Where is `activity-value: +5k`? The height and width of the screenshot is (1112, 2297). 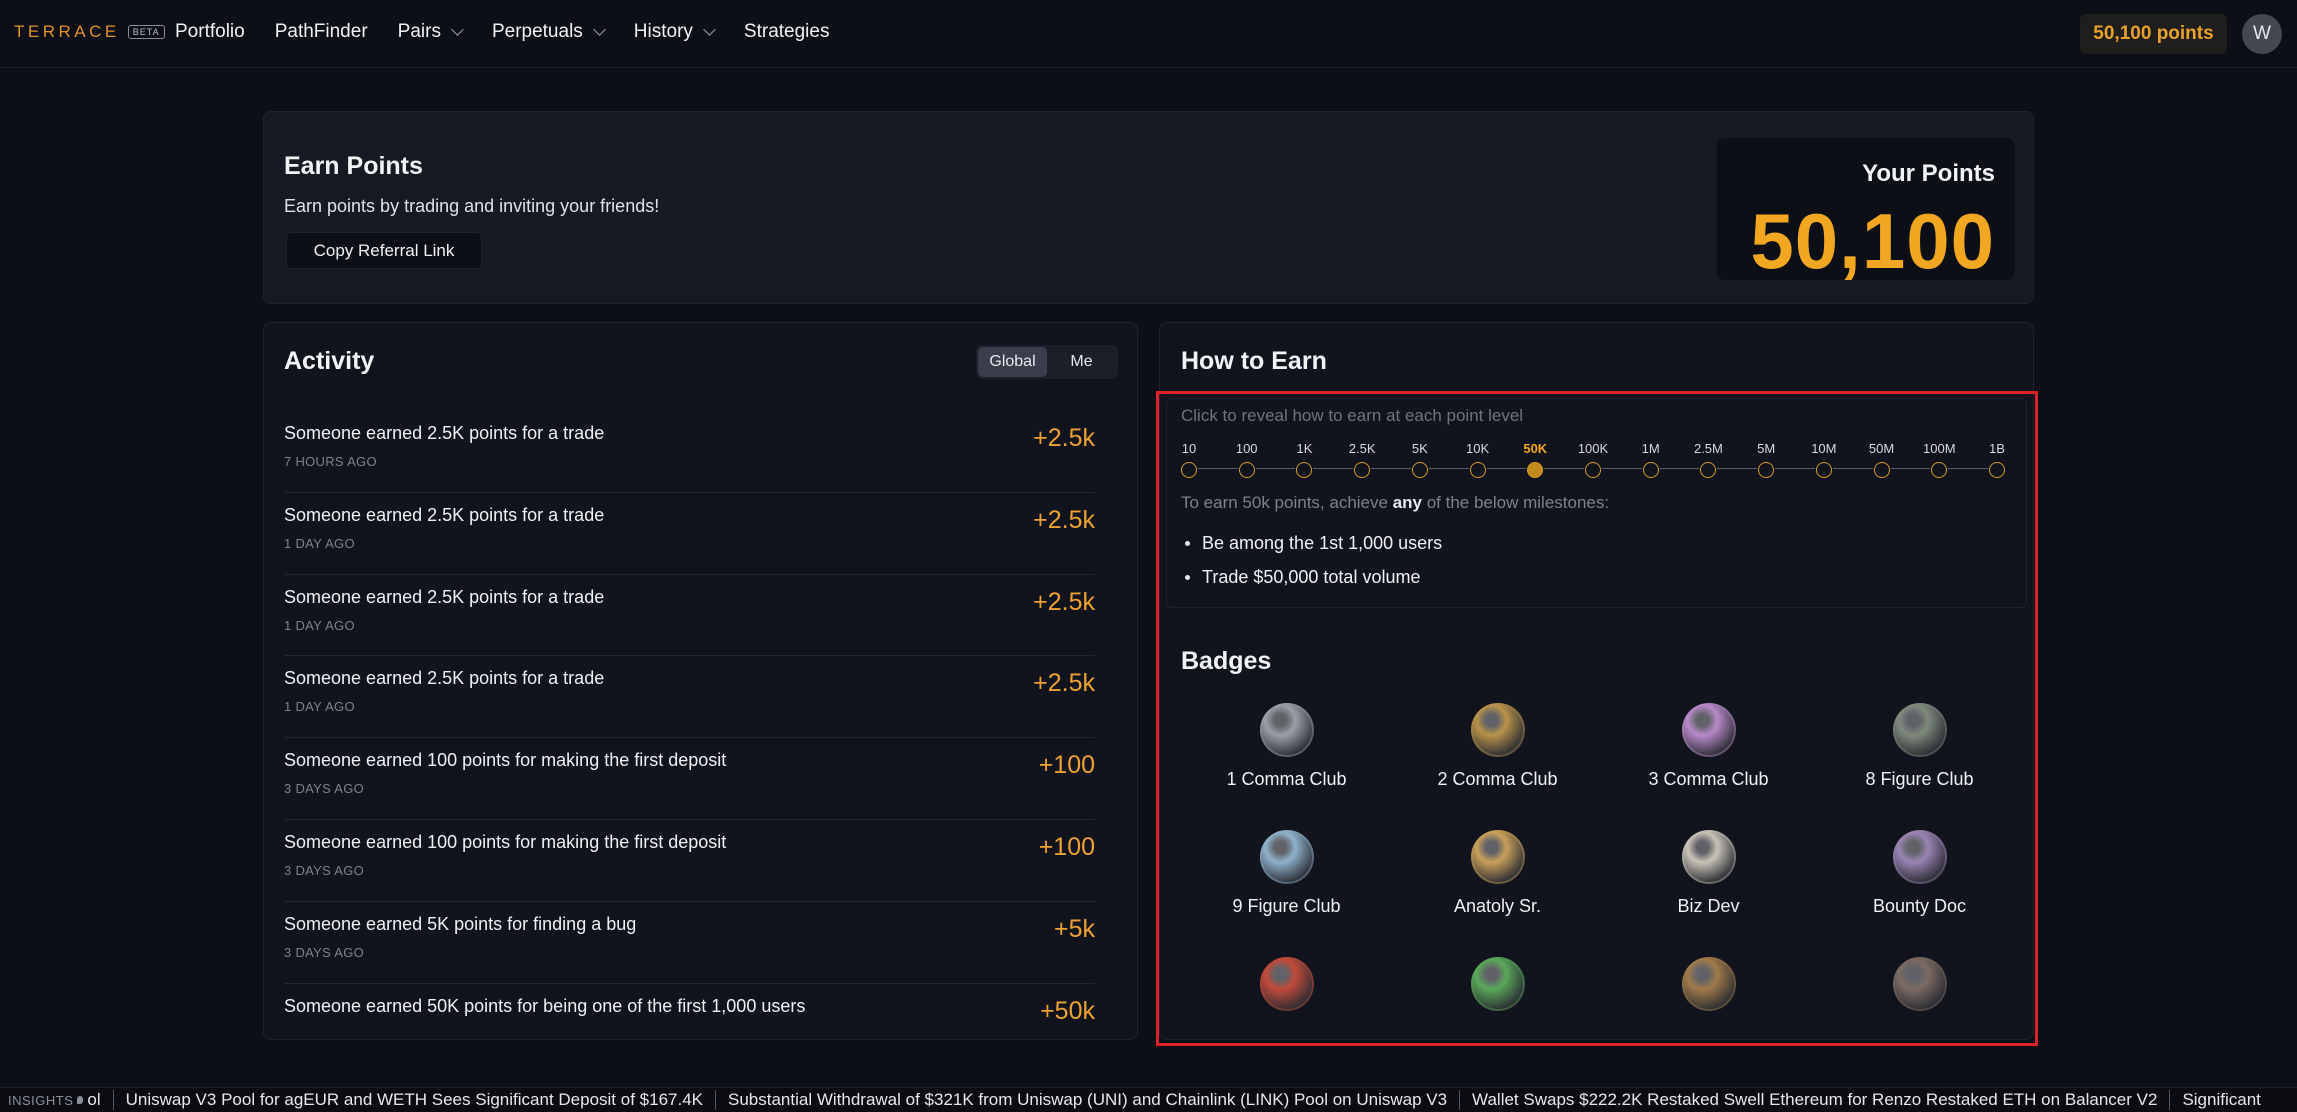 activity-value: +5k is located at coordinates (1074, 928).